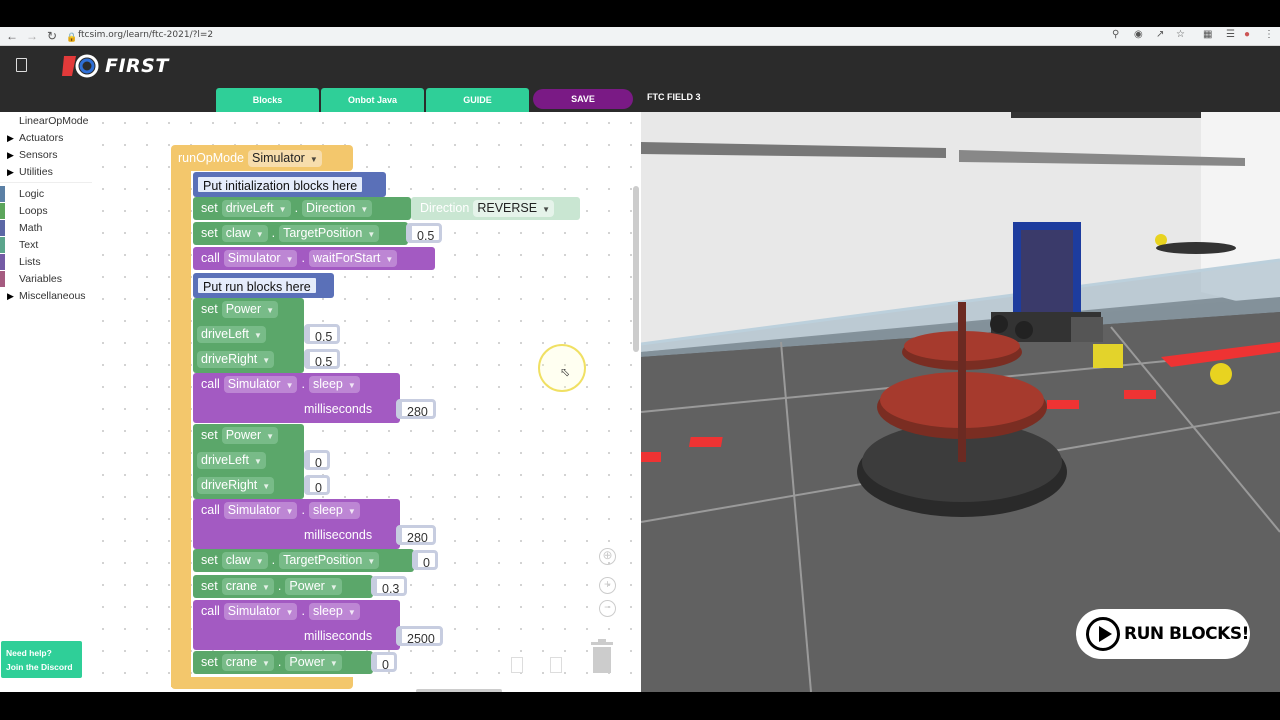 The image size is (1280, 720). What do you see at coordinates (1207, 34) in the screenshot?
I see `extensions-icon: ▦` at bounding box center [1207, 34].